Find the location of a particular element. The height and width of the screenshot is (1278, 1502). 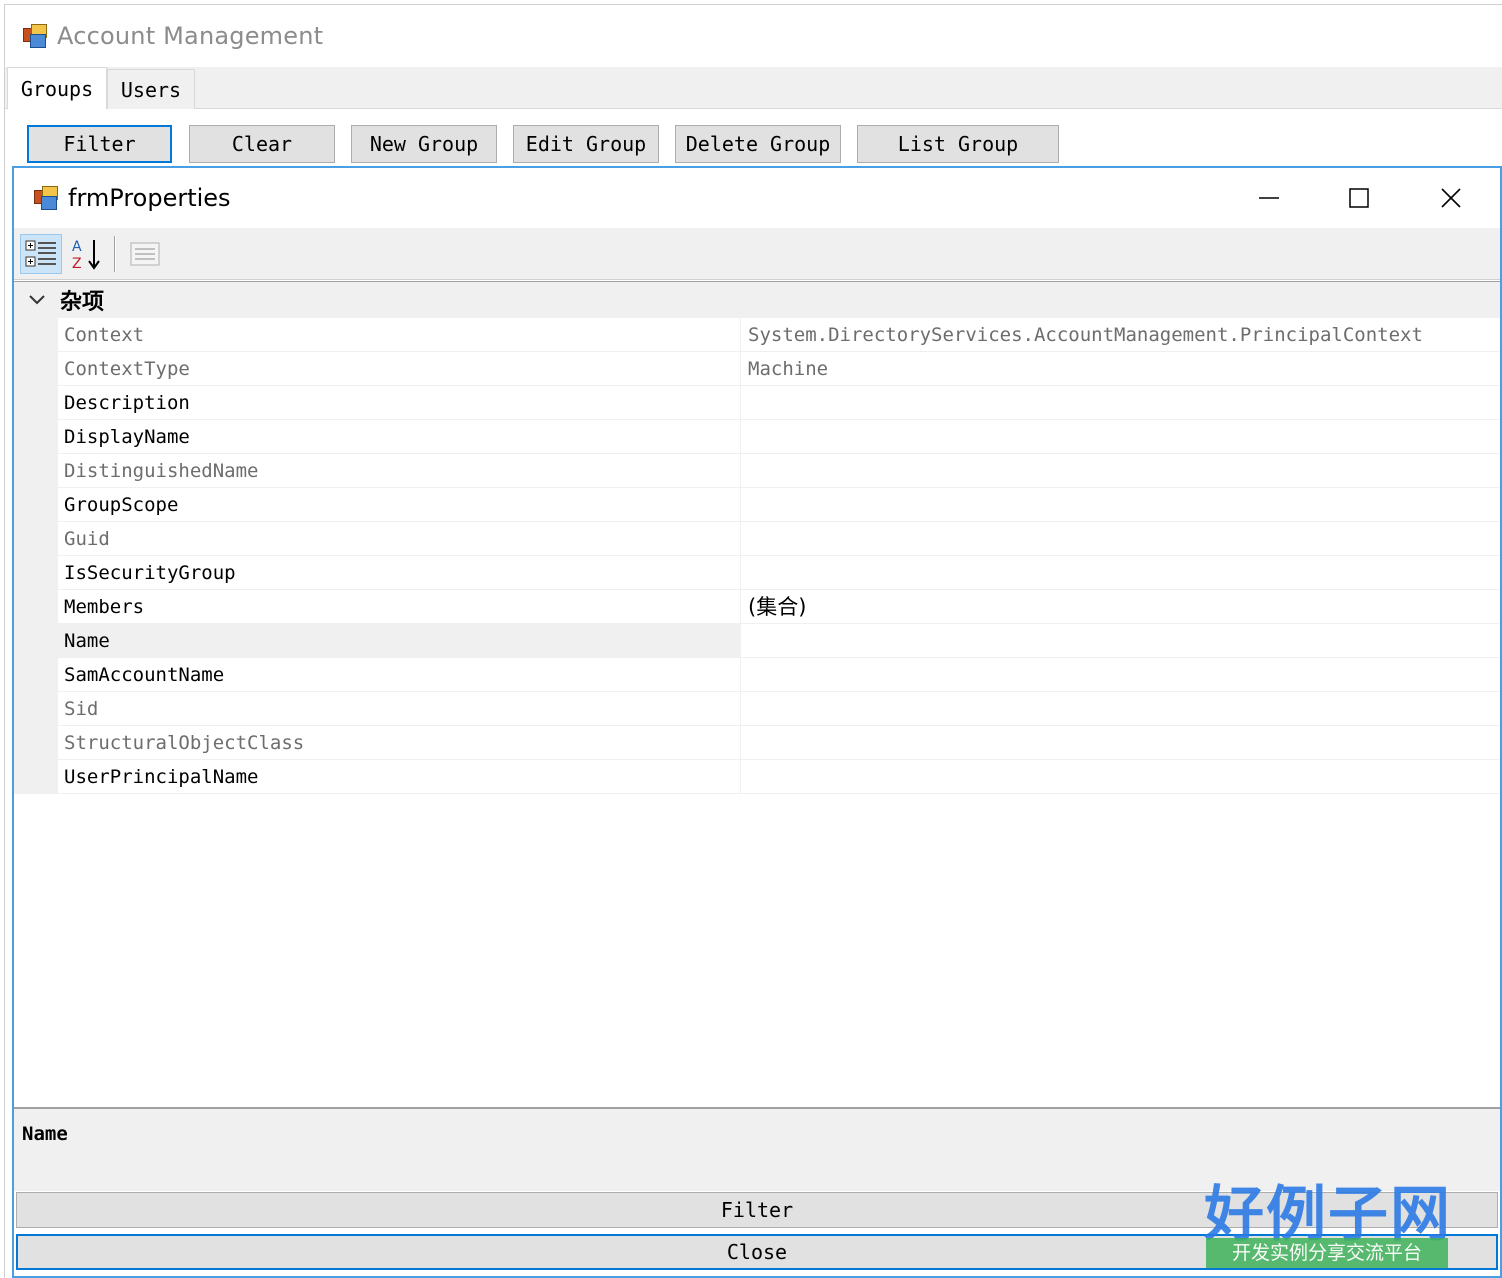

property-row-distinguishedname: DistinguishedName is located at coordinates (779, 471).